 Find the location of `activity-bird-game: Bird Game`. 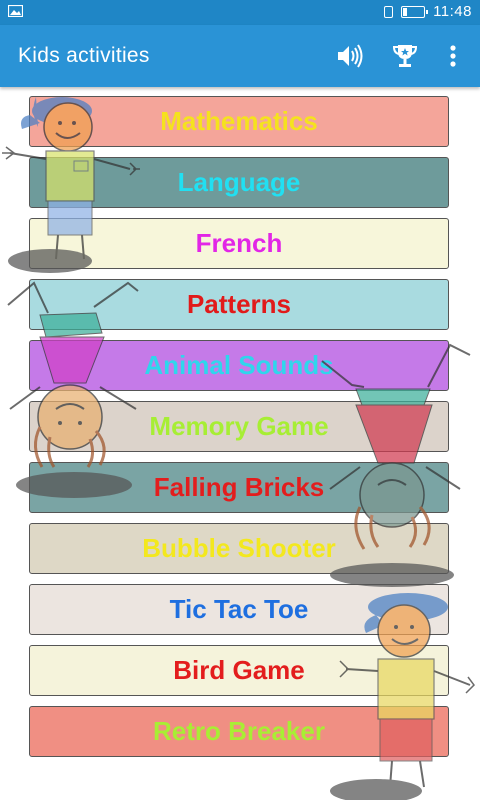

activity-bird-game: Bird Game is located at coordinates (239, 670).